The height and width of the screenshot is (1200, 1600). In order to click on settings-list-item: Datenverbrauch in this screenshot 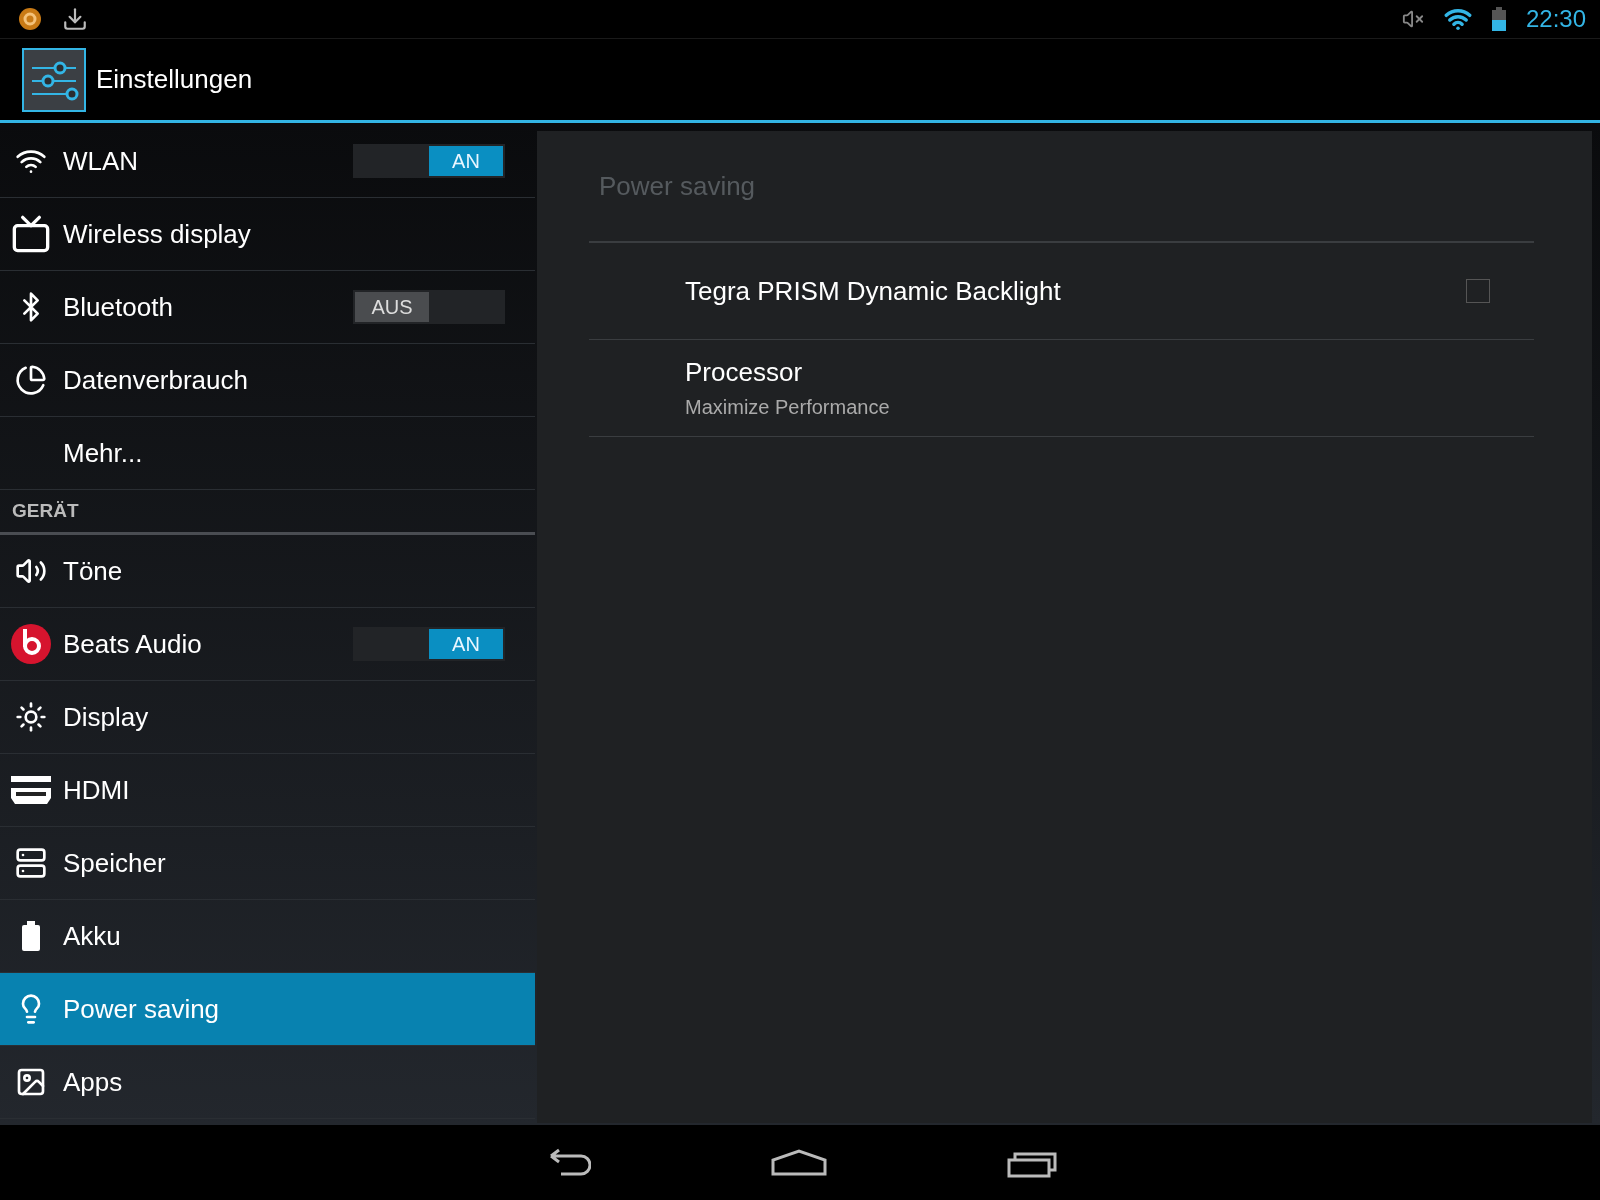, I will do `click(267, 380)`.